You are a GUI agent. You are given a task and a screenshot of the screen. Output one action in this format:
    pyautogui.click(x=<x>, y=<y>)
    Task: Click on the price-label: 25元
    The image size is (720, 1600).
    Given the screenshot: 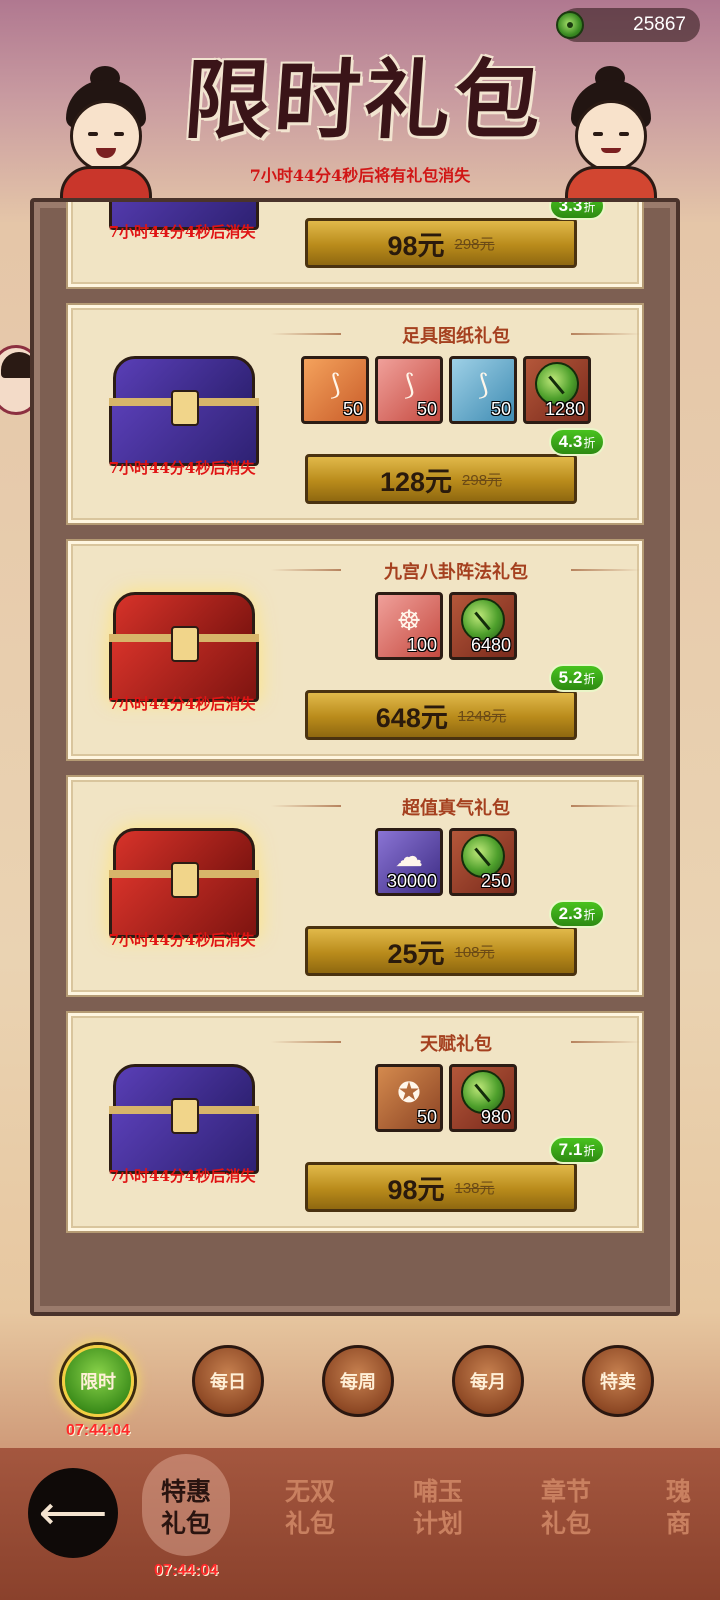 What is the action you would take?
    pyautogui.click(x=416, y=953)
    